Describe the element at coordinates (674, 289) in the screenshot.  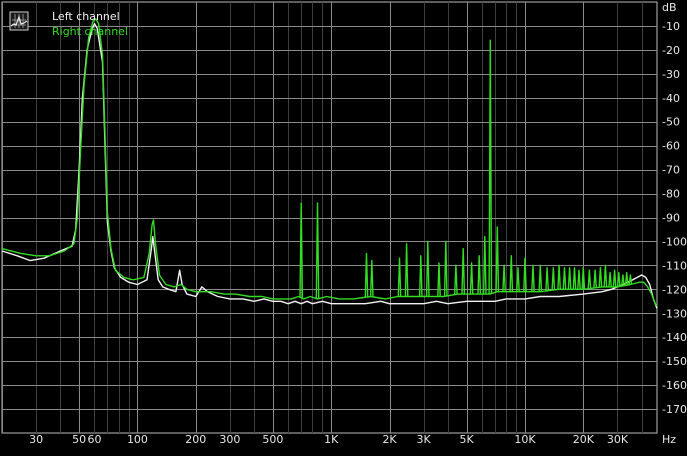
I see `y-tick-label: -120` at that location.